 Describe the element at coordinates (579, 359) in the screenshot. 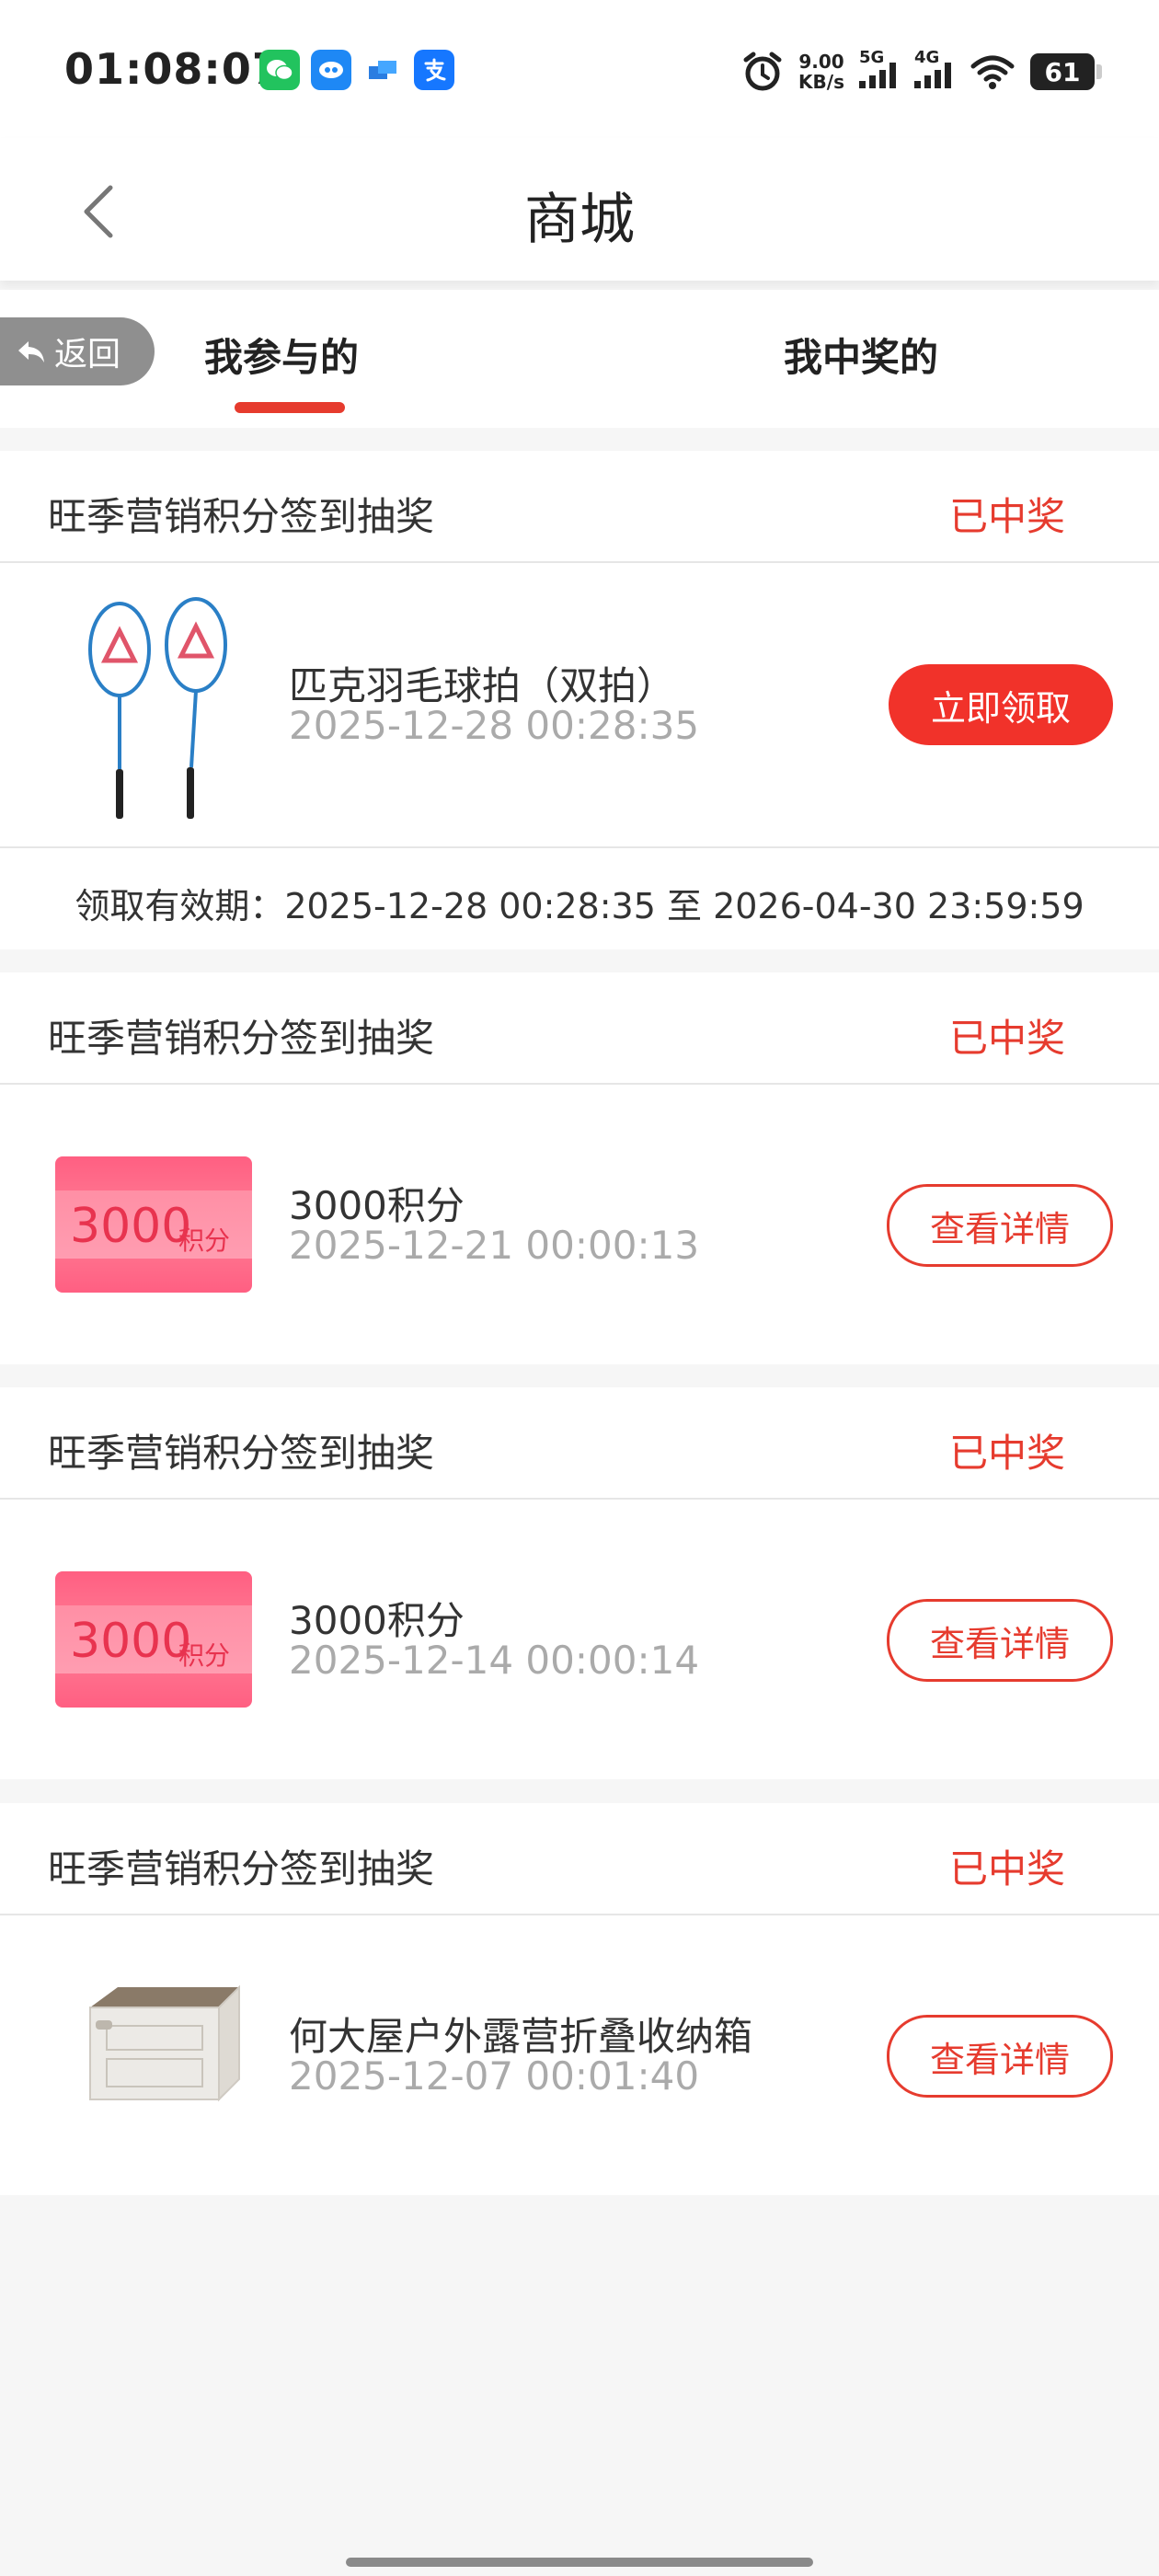

I see `tab-bar: 返回 我参与的 我中奖的` at that location.